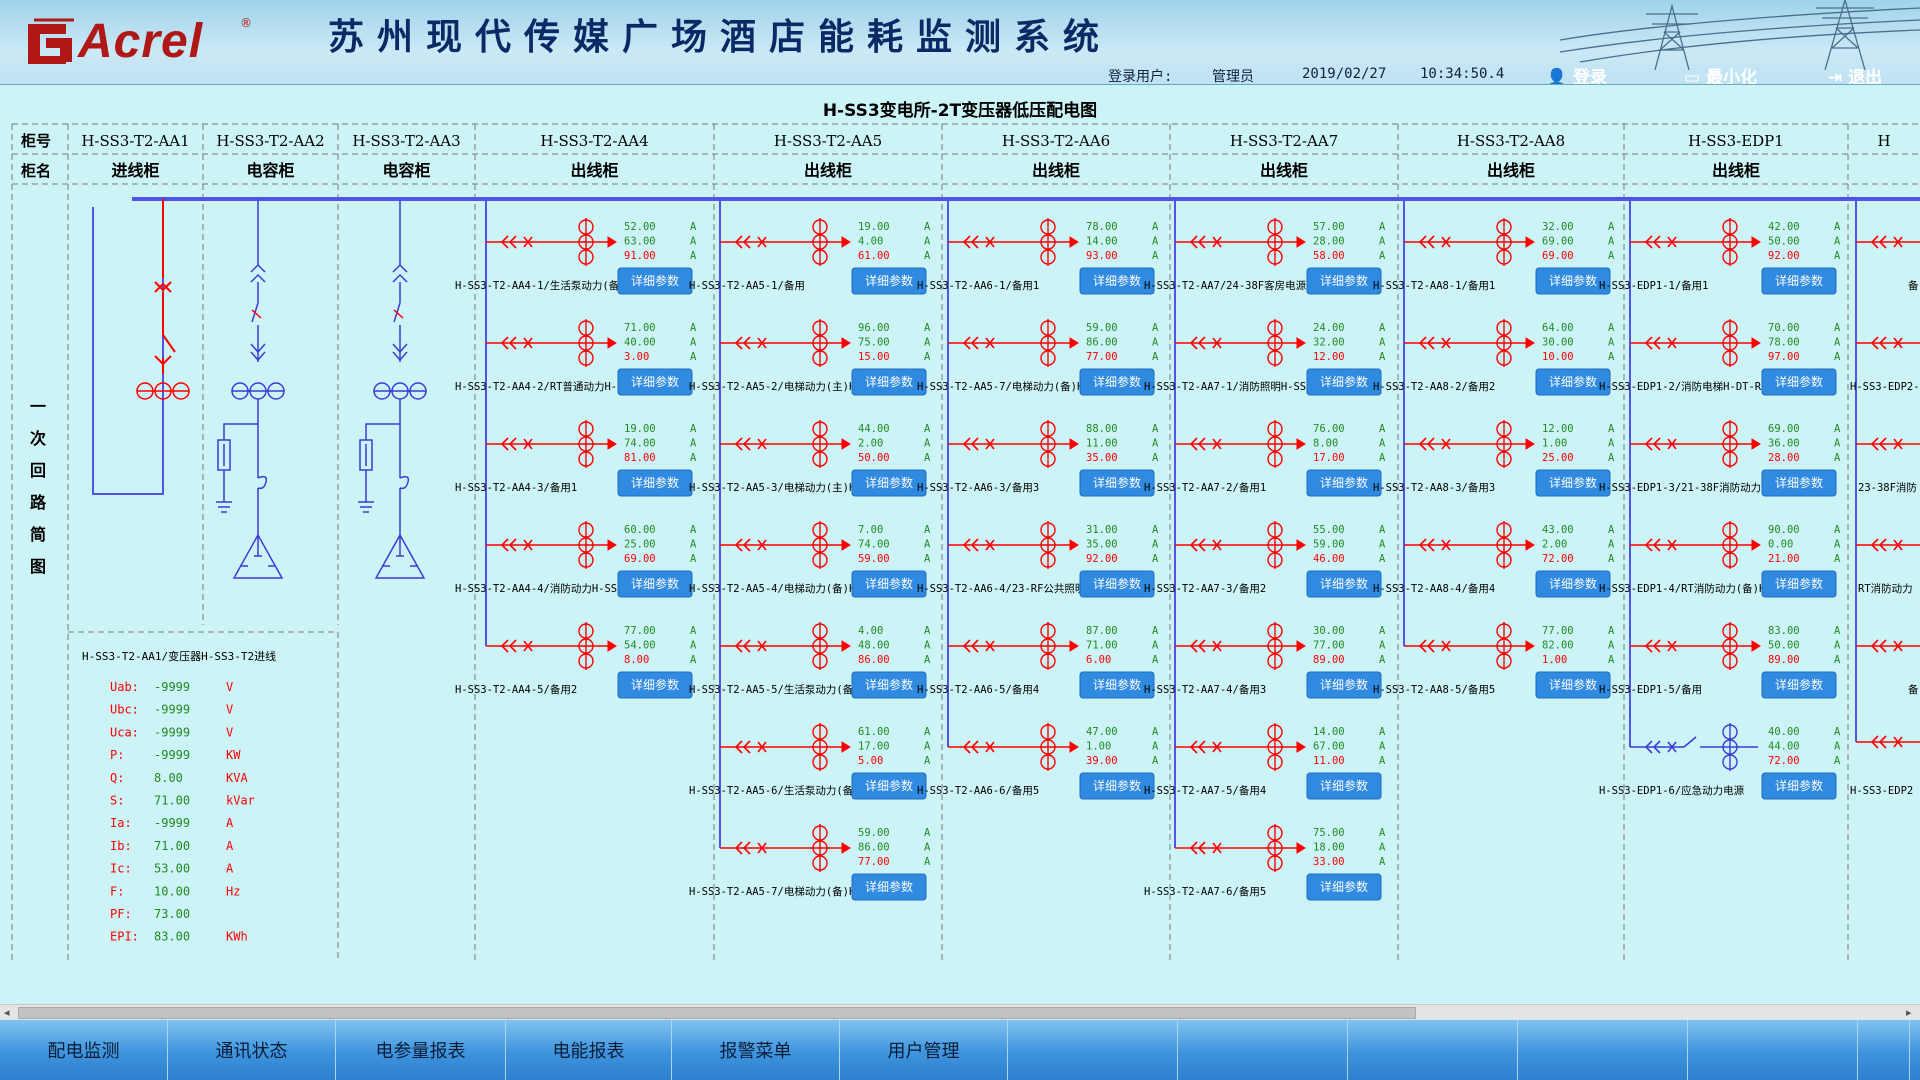 Image resolution: width=1920 pixels, height=1080 pixels. What do you see at coordinates (589, 1050) in the screenshot?
I see `nav-tab-3: 电能报表` at bounding box center [589, 1050].